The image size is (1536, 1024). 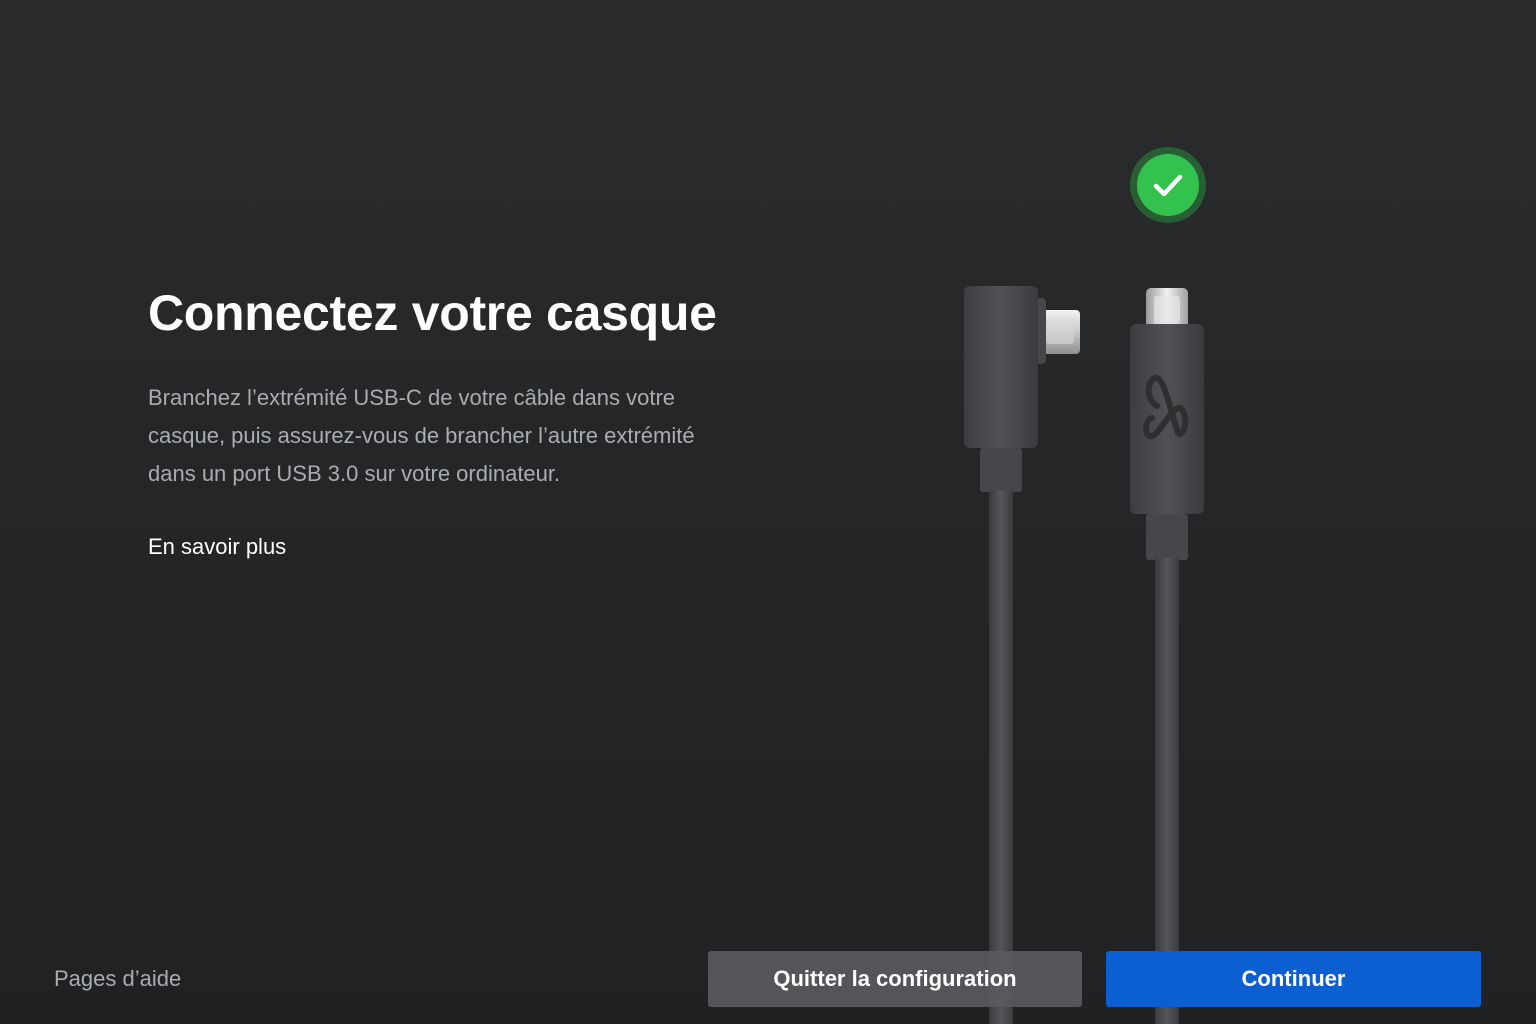 What do you see at coordinates (1084, 655) in the screenshot?
I see `usb-c-cable-illustration` at bounding box center [1084, 655].